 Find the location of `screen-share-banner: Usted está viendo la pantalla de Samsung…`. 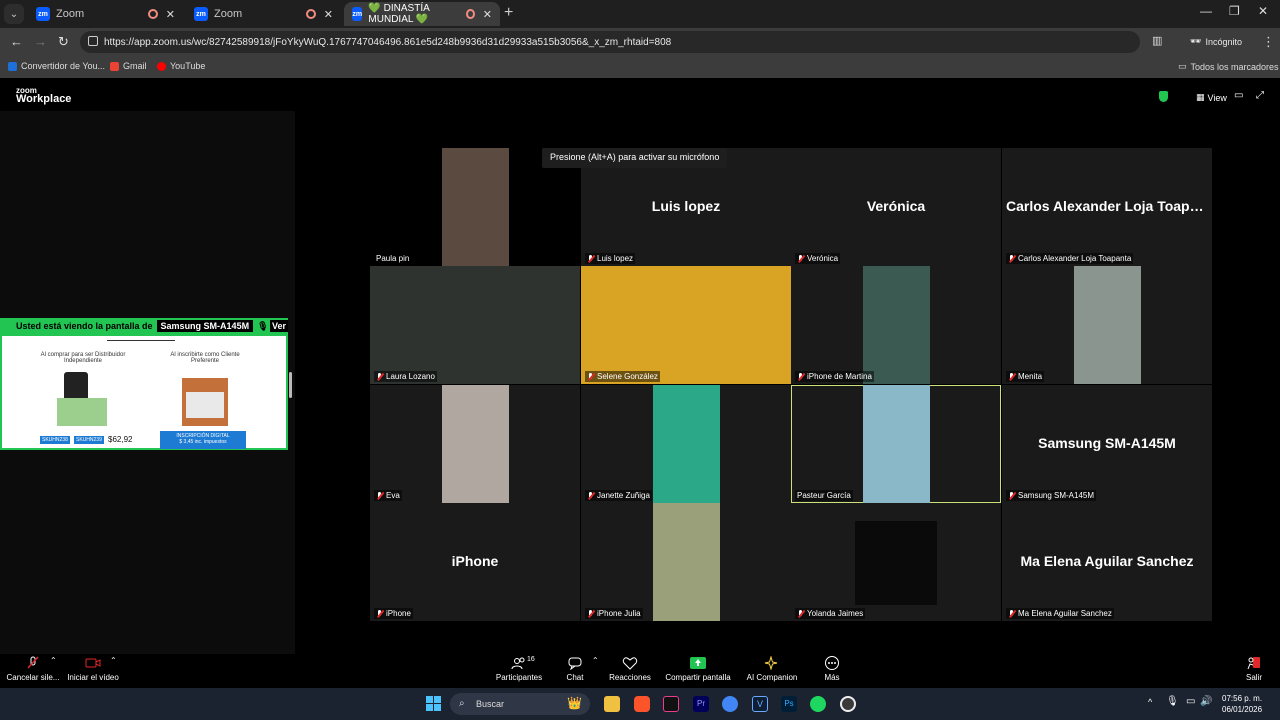

screen-share-banner: Usted está viendo la pantalla de Samsung… is located at coordinates (144, 326).